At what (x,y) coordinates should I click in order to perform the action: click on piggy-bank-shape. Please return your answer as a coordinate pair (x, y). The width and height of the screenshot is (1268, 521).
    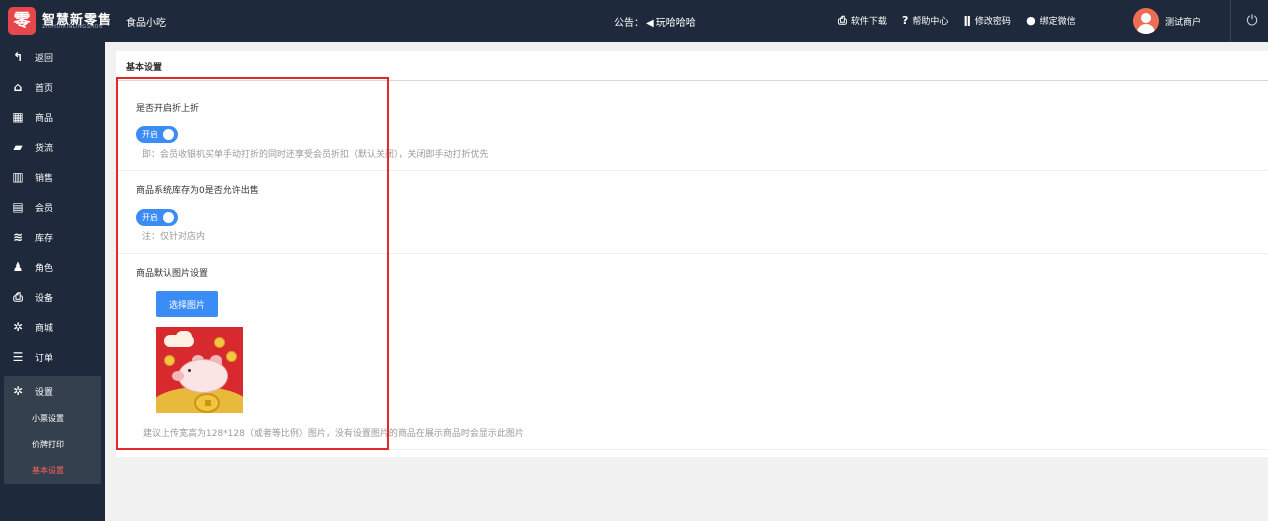
    Looking at the image, I should click on (203, 376).